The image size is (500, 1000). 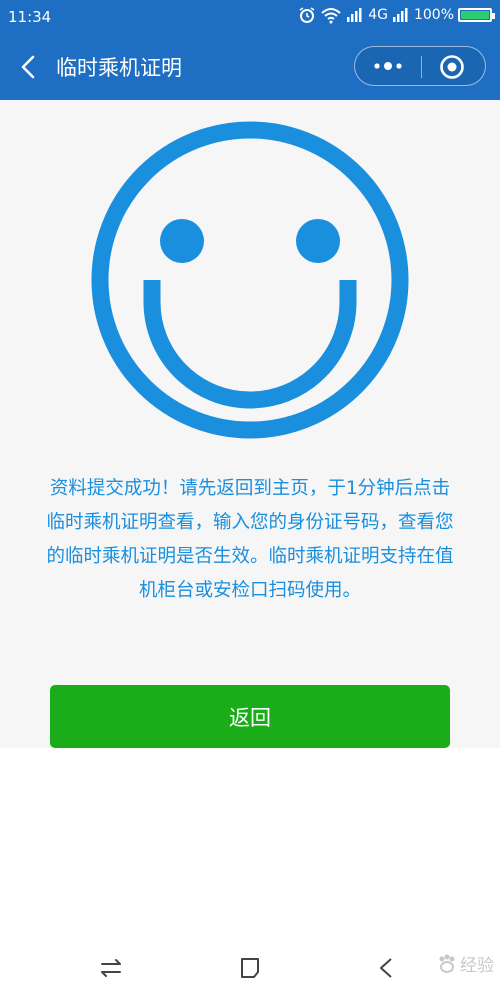 I want to click on status-time: 11:34, so click(x=30, y=17).